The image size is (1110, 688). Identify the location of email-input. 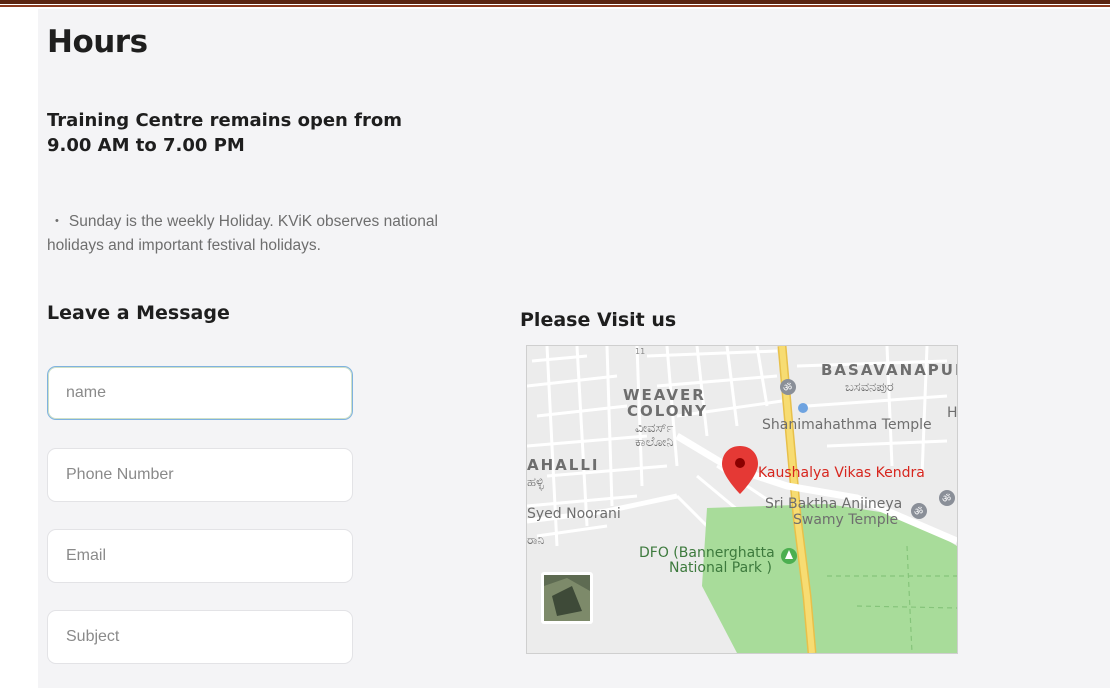
(200, 556).